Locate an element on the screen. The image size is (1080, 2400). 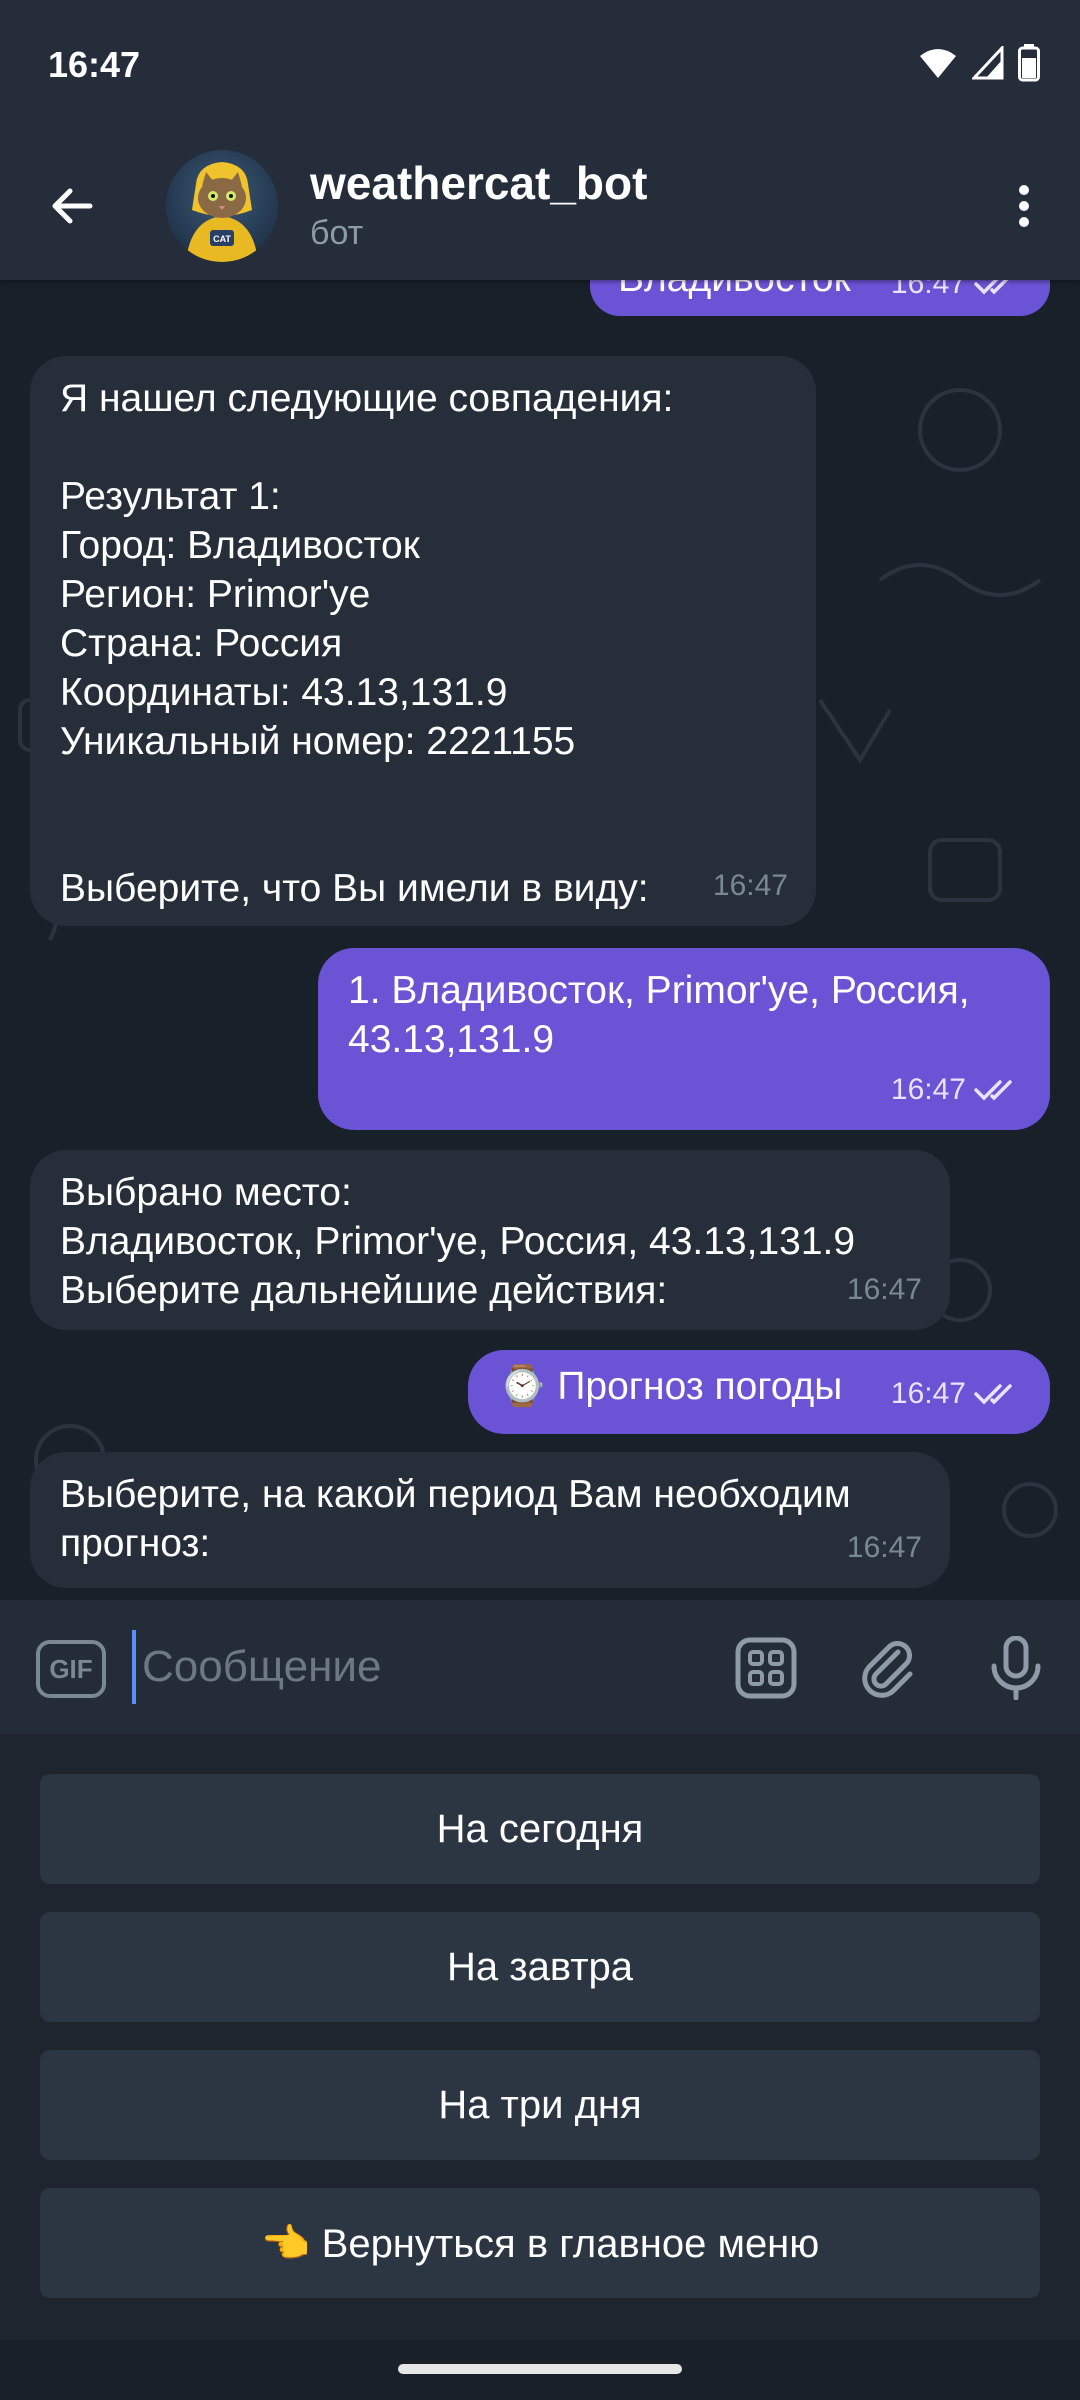
microphone-icon is located at coordinates (1016, 1668).